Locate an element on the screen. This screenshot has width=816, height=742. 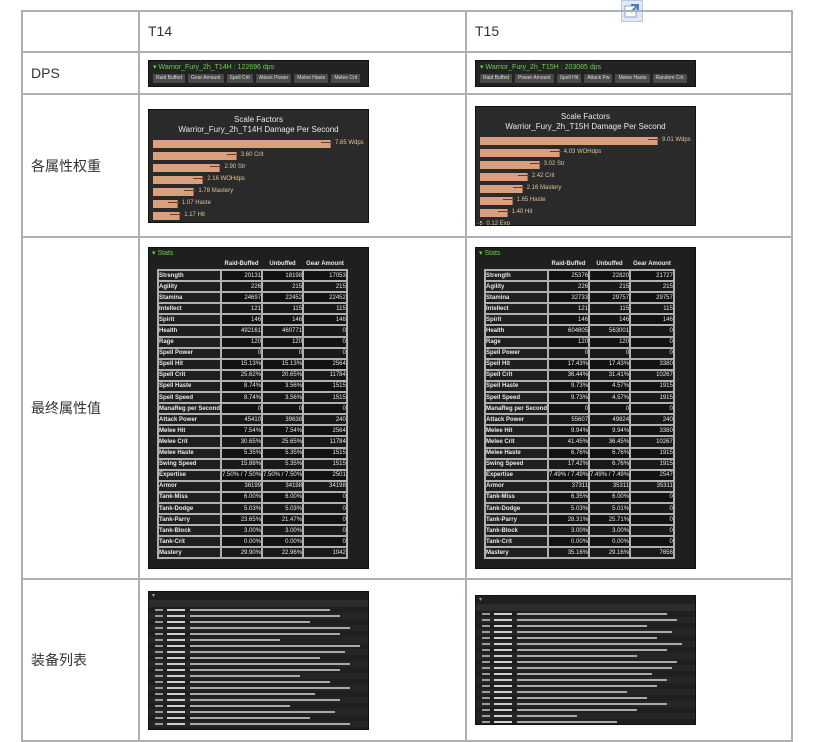
t15-gear-expand-icon: ▾ is located at coordinates (585, 600).